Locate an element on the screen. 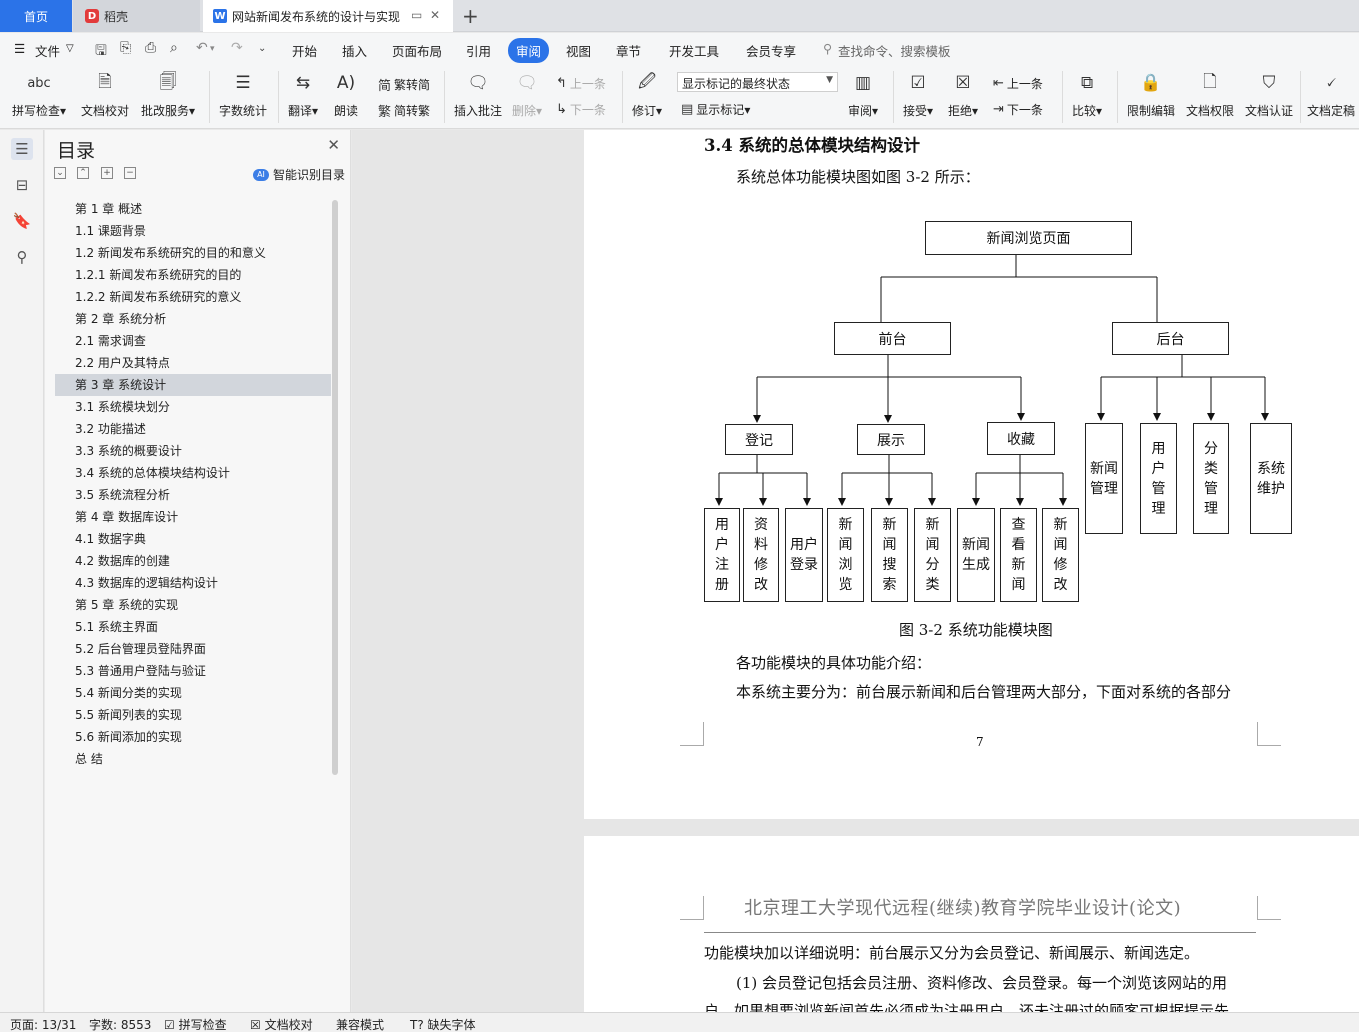 This screenshot has width=1359, height=1032. simp-to-trad-button: 繁简转繁 is located at coordinates (404, 110).